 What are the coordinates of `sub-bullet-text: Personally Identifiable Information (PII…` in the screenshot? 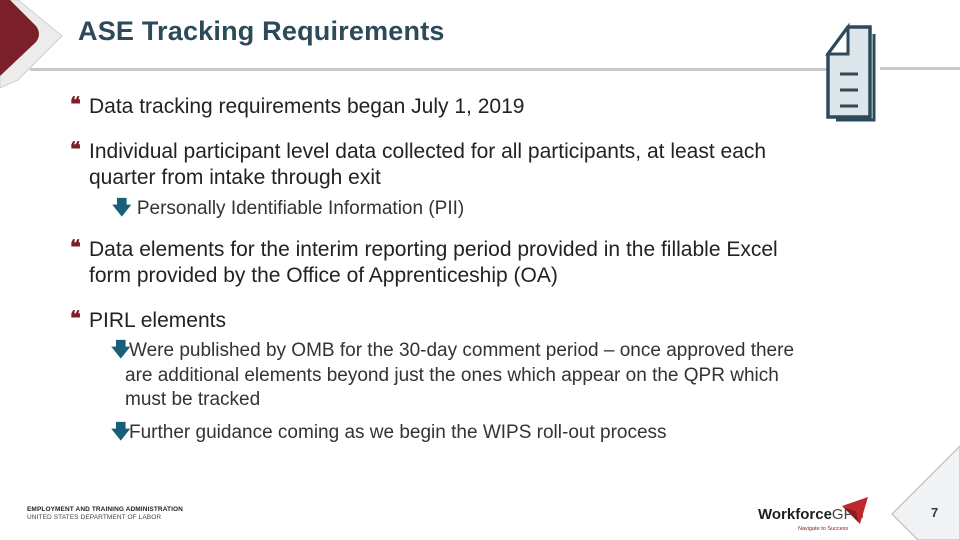 It's located at (300, 208).